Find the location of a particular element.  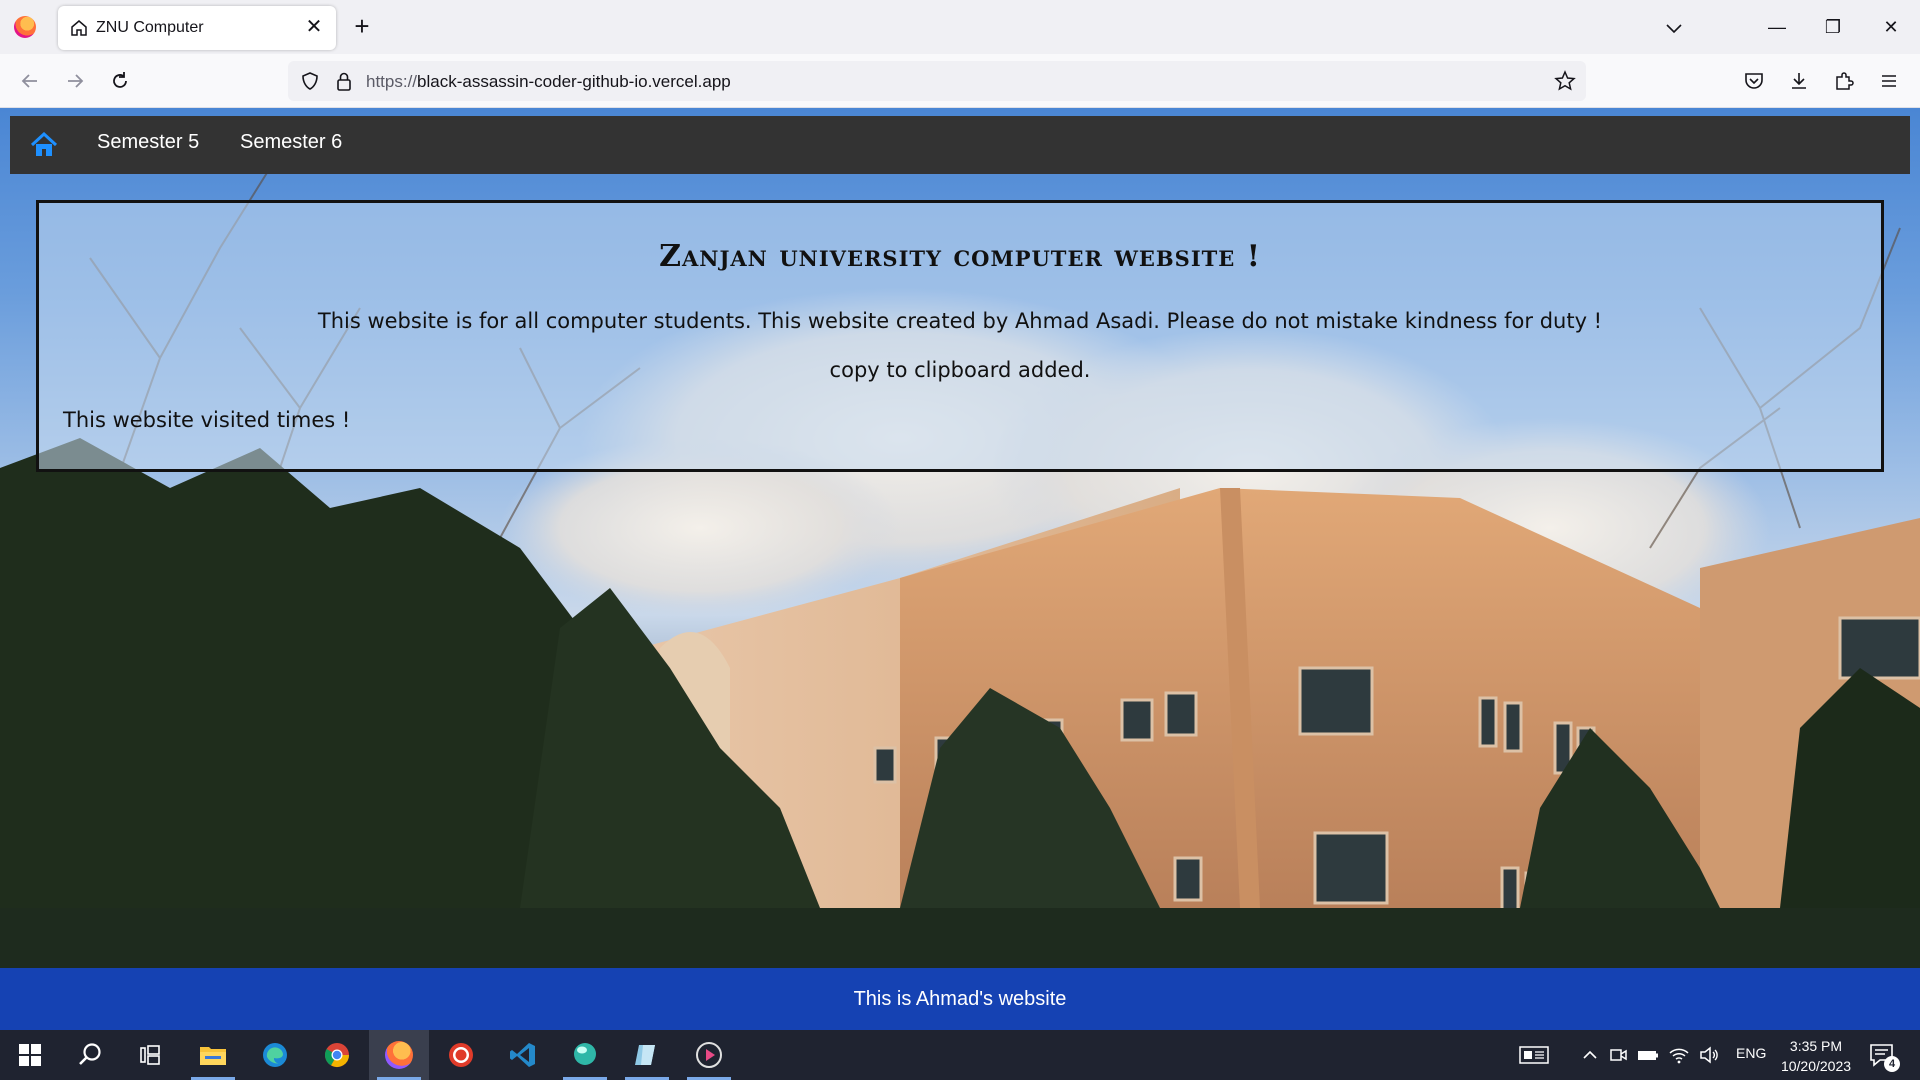

tracking-protection-shield-icon is located at coordinates (310, 81).